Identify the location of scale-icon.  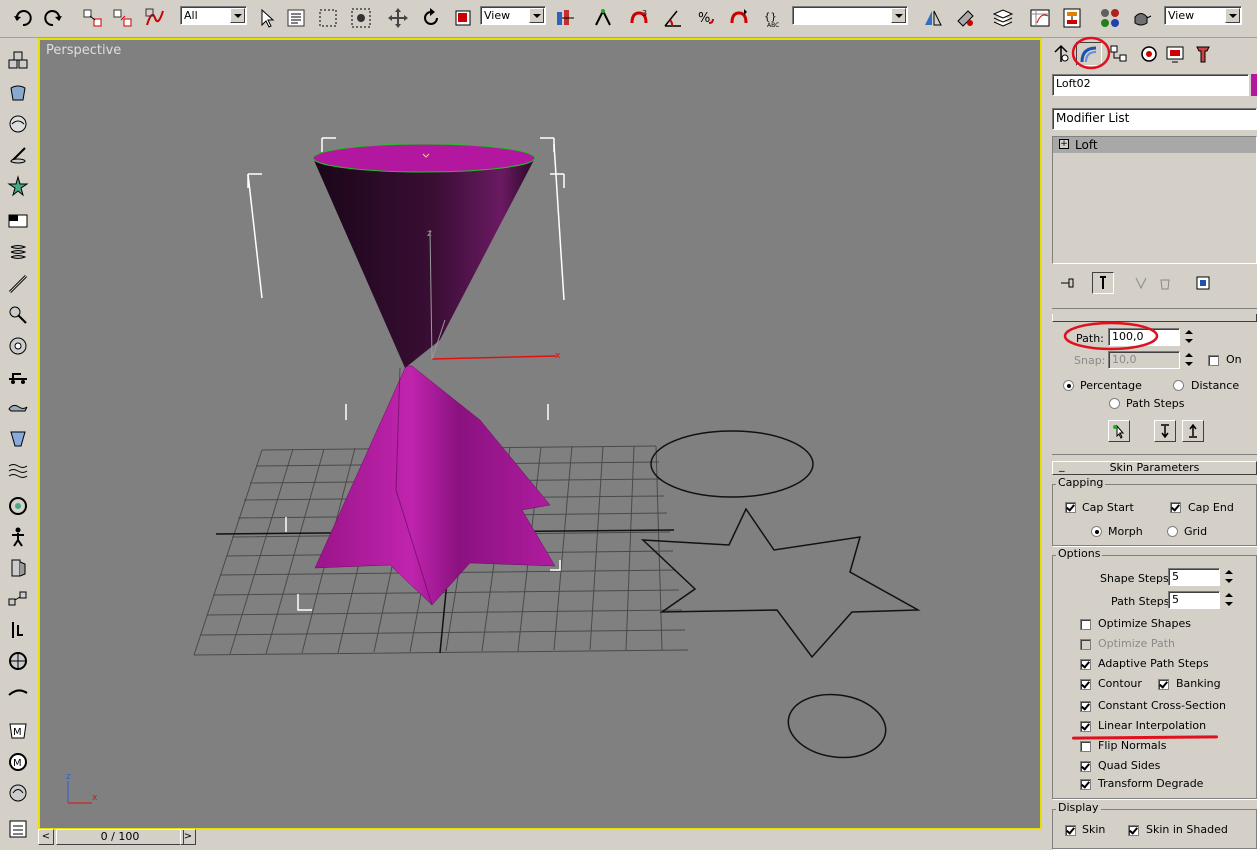
(463, 18).